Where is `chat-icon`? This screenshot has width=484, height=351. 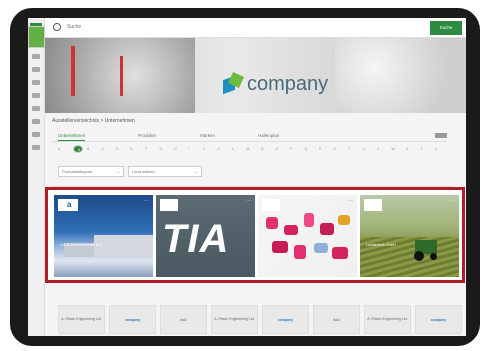 chat-icon is located at coordinates (36, 121).